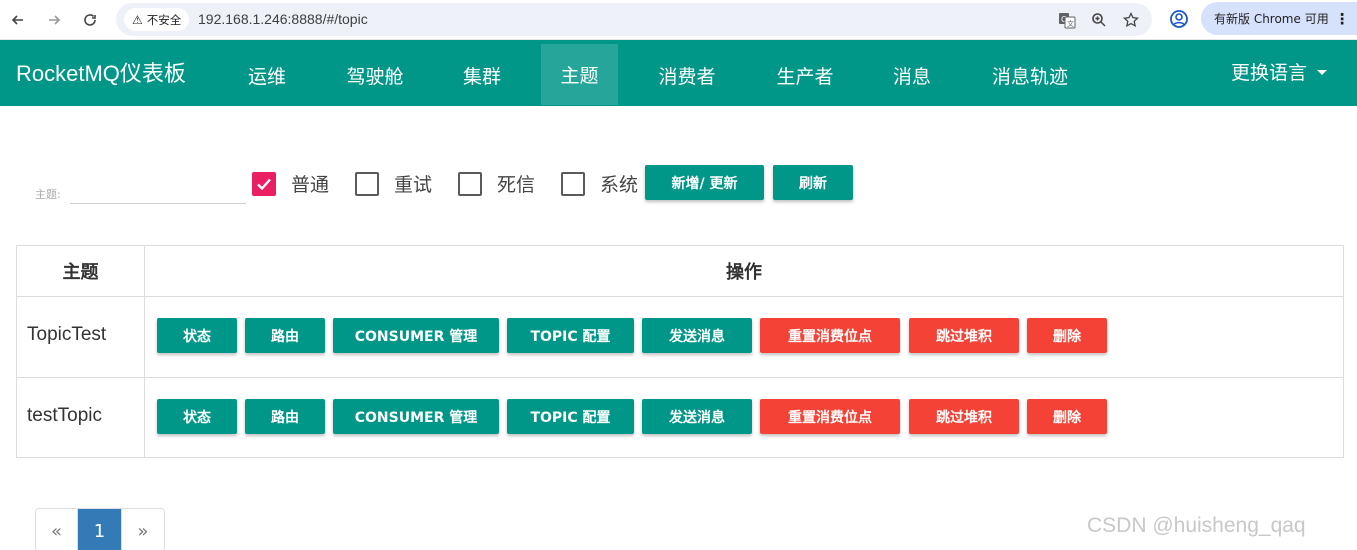  What do you see at coordinates (704, 182) in the screenshot?
I see `add-update-button: 新增/ 更新` at bounding box center [704, 182].